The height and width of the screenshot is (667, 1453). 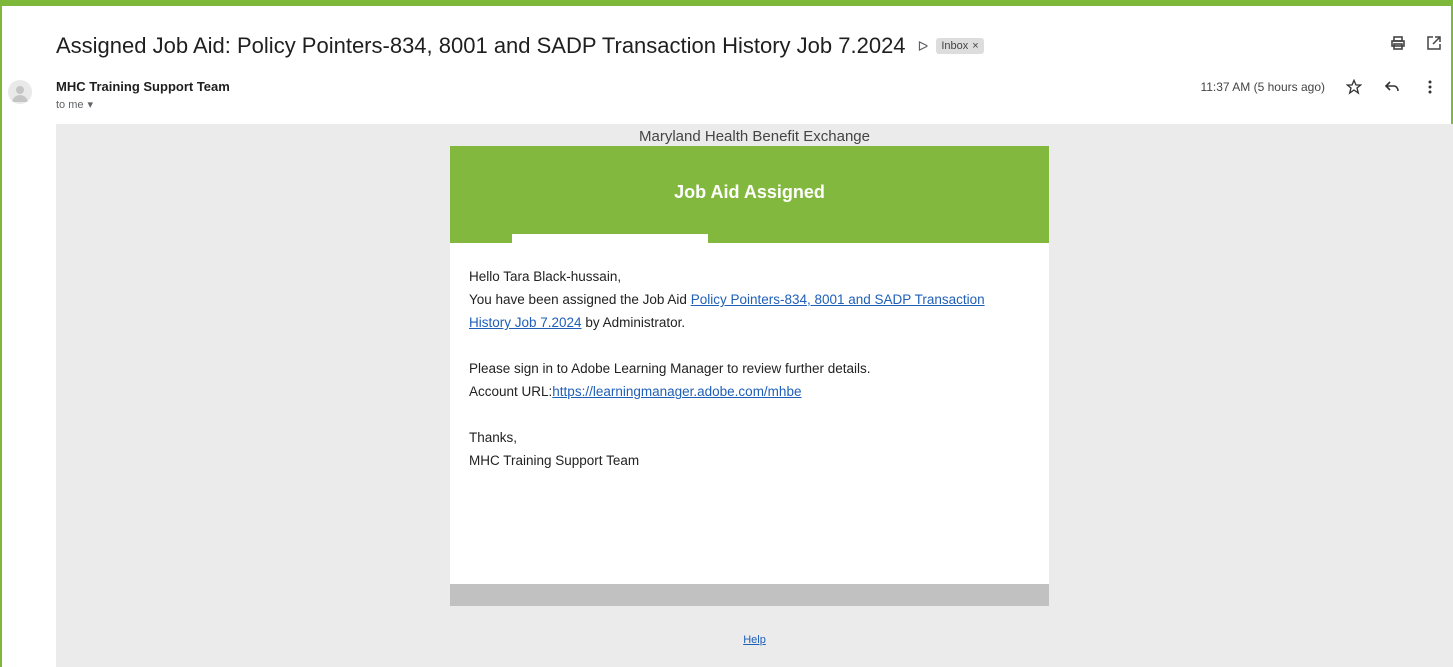 I want to click on important-marker-icon: ᐅ, so click(x=923, y=46).